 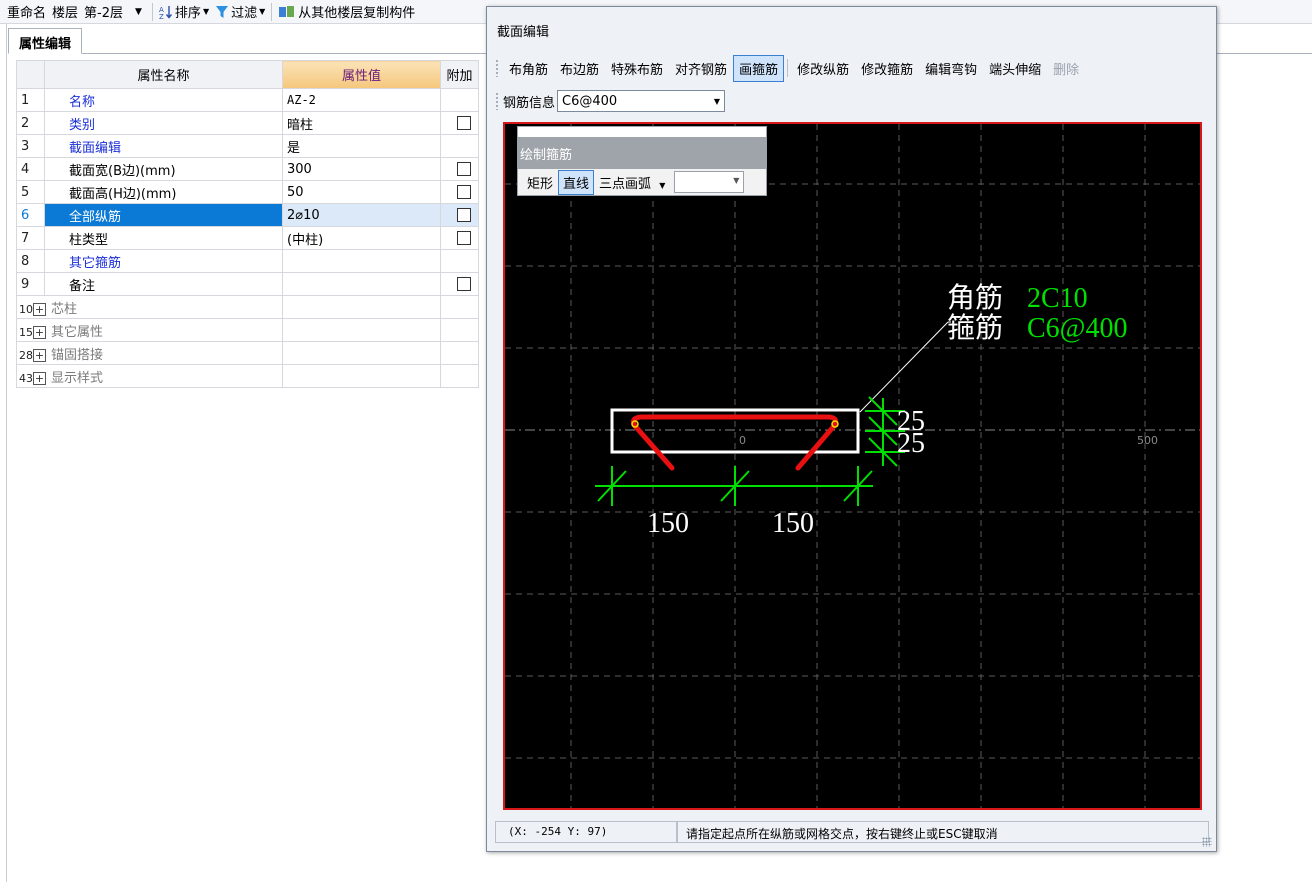 I want to click on sort-button: AZ 排序 ▼, so click(x=184, y=12).